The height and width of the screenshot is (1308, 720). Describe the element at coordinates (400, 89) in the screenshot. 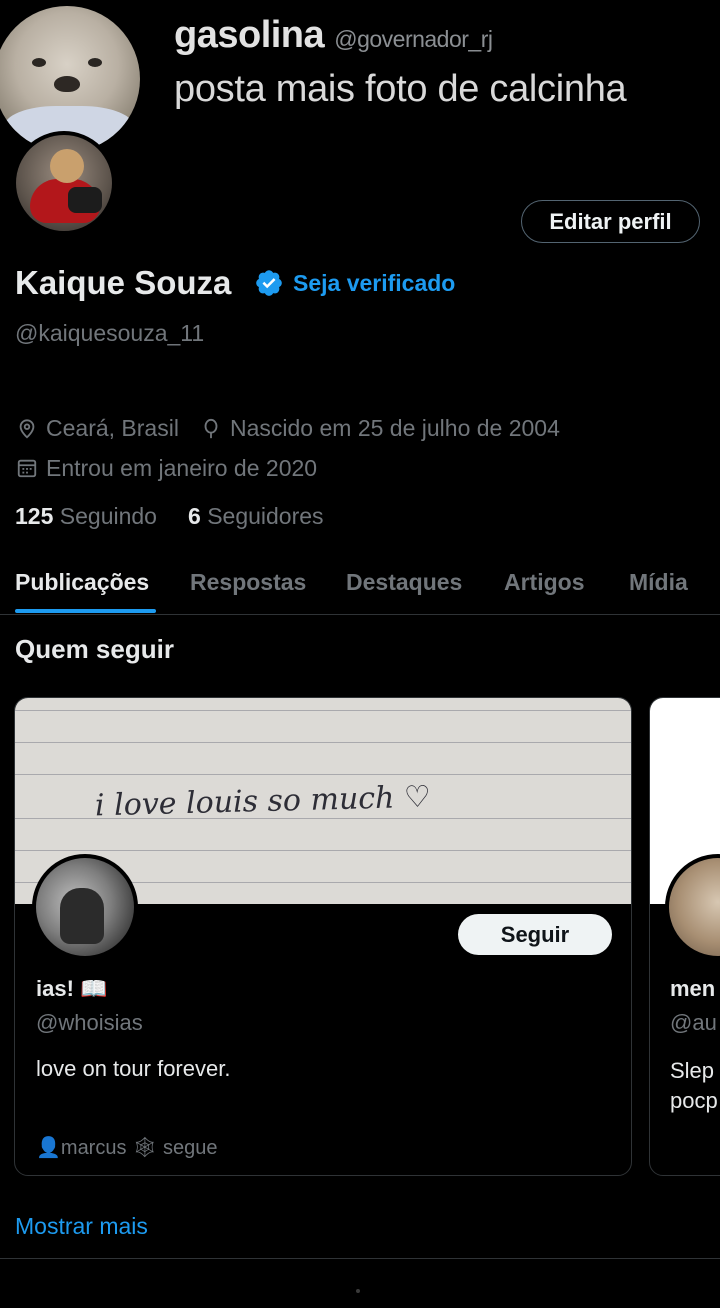

I see `banner-tweet-text: posta mais foto de calcinha` at that location.